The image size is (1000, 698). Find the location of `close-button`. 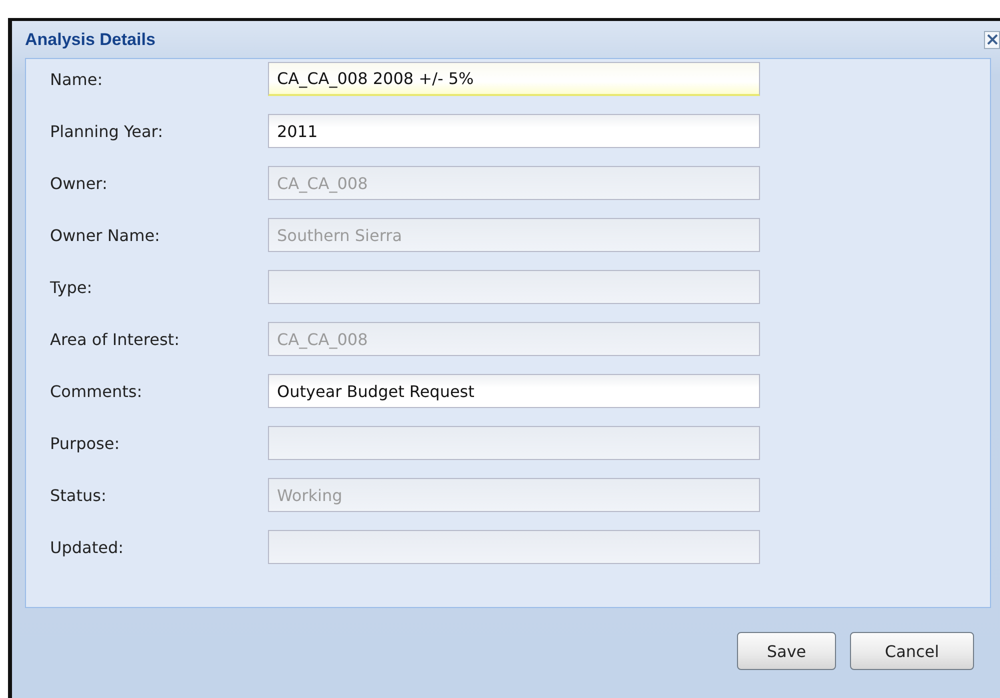

close-button is located at coordinates (992, 39).